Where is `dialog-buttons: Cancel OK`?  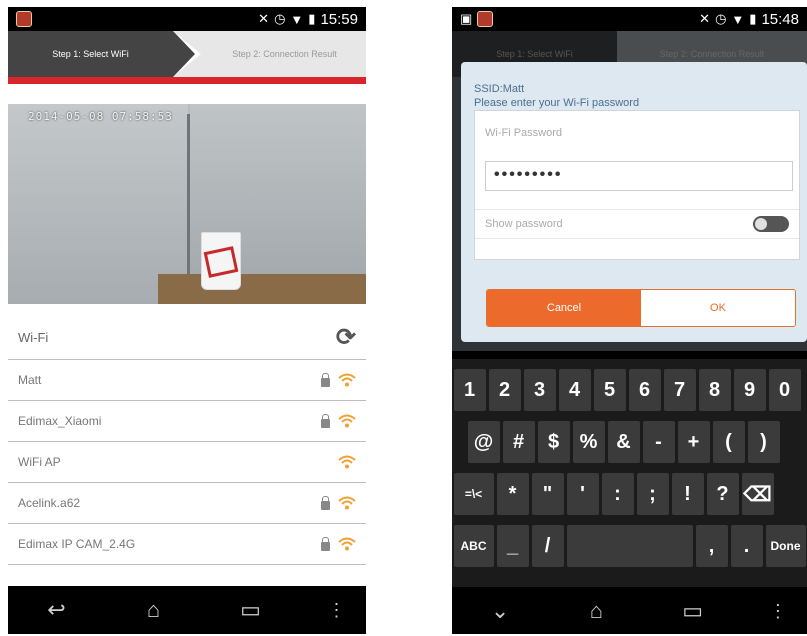
dialog-buttons: Cancel OK is located at coordinates (641, 308).